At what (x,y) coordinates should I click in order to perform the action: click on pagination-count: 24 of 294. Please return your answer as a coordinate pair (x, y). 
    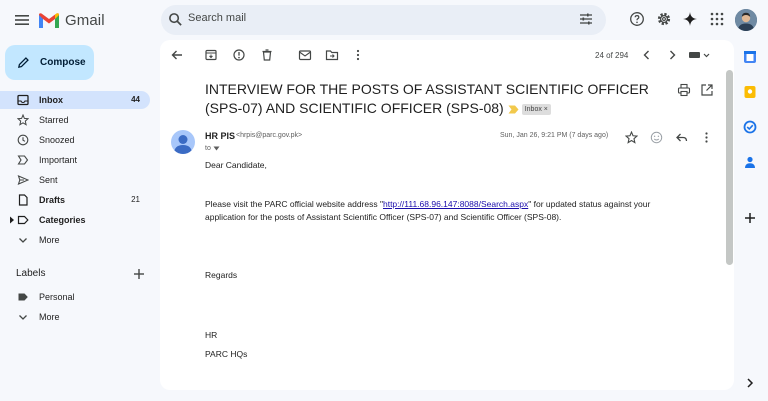
    Looking at the image, I should click on (612, 55).